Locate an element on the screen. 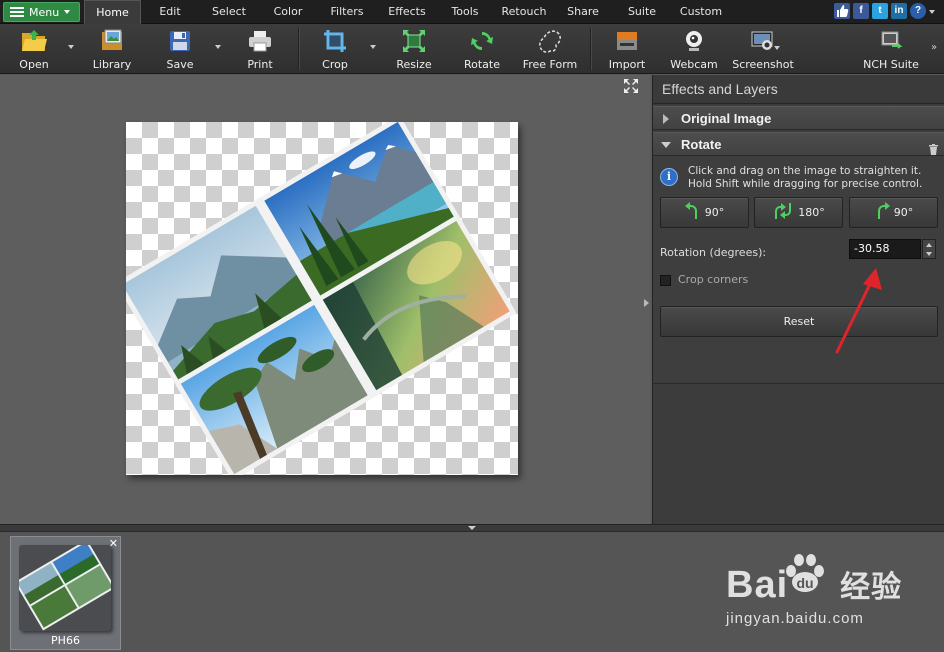  tab-filters: Filters is located at coordinates (347, 12).